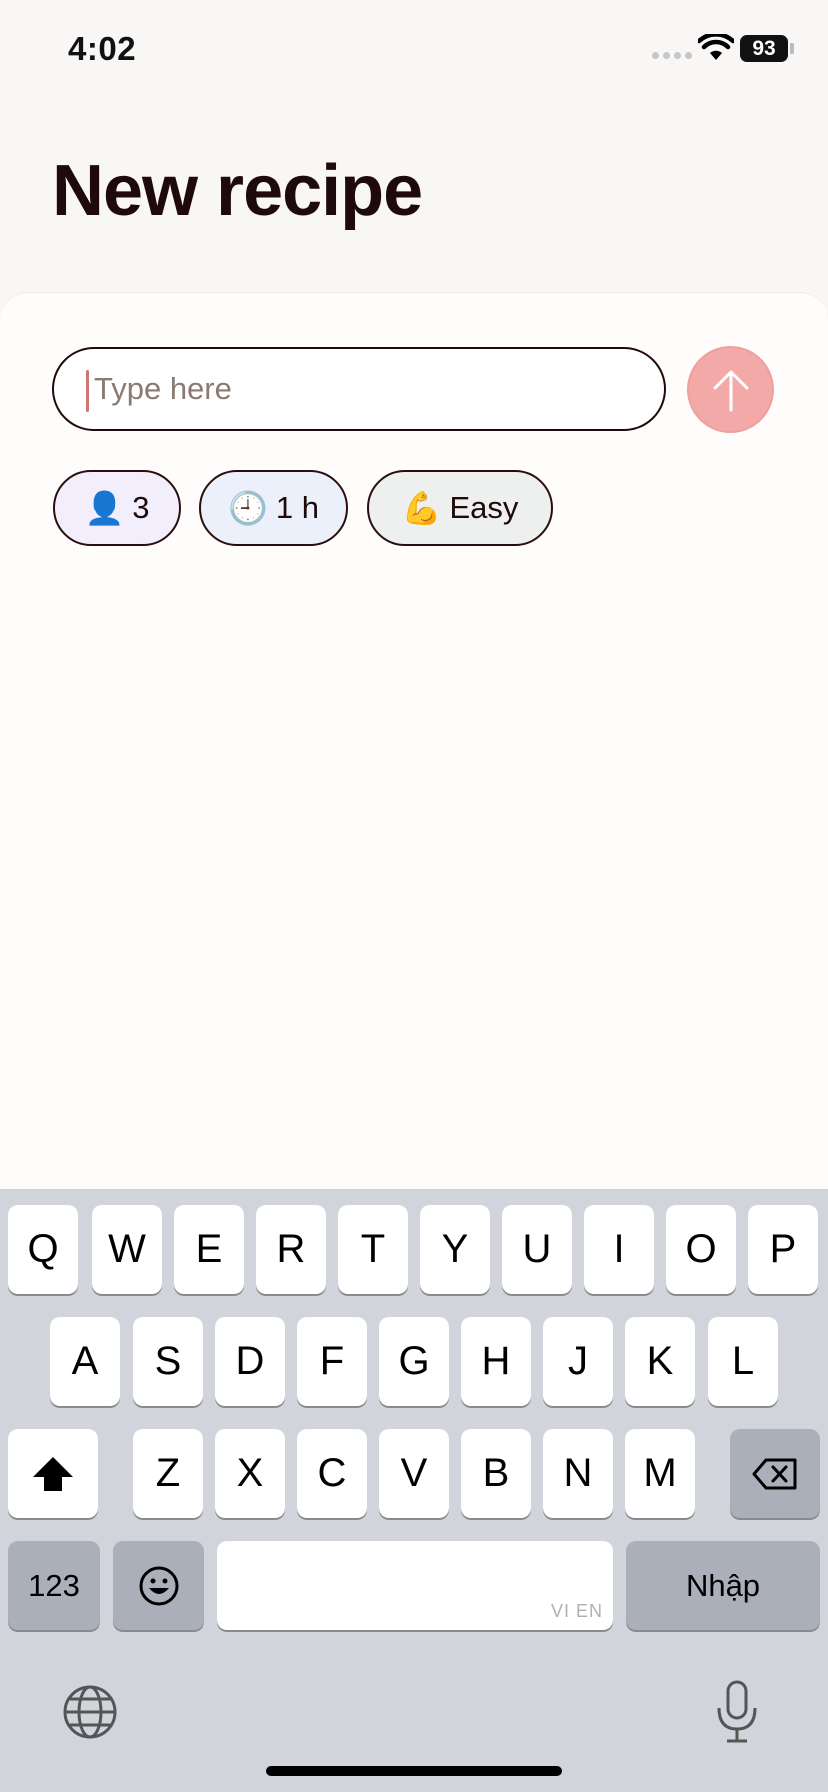 Image resolution: width=828 pixels, height=1792 pixels. What do you see at coordinates (660, 1473) in the screenshot?
I see `key-m: M` at bounding box center [660, 1473].